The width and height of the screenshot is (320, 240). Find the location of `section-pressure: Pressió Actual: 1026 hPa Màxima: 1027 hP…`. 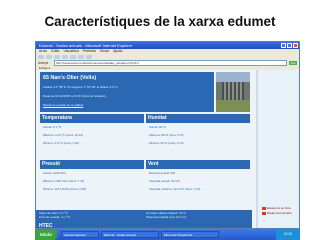

section-pressure: Pressió Actual: 1026 hPa Màxima: 1027 hP… is located at coordinates (92, 179).